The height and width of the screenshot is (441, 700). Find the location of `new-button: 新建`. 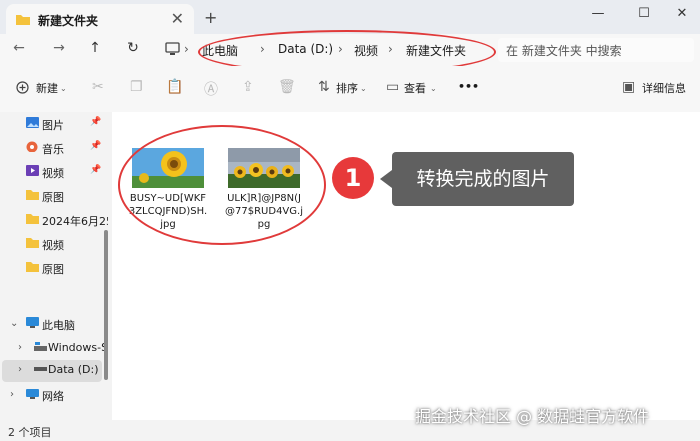

new-button: 新建 is located at coordinates (47, 88).